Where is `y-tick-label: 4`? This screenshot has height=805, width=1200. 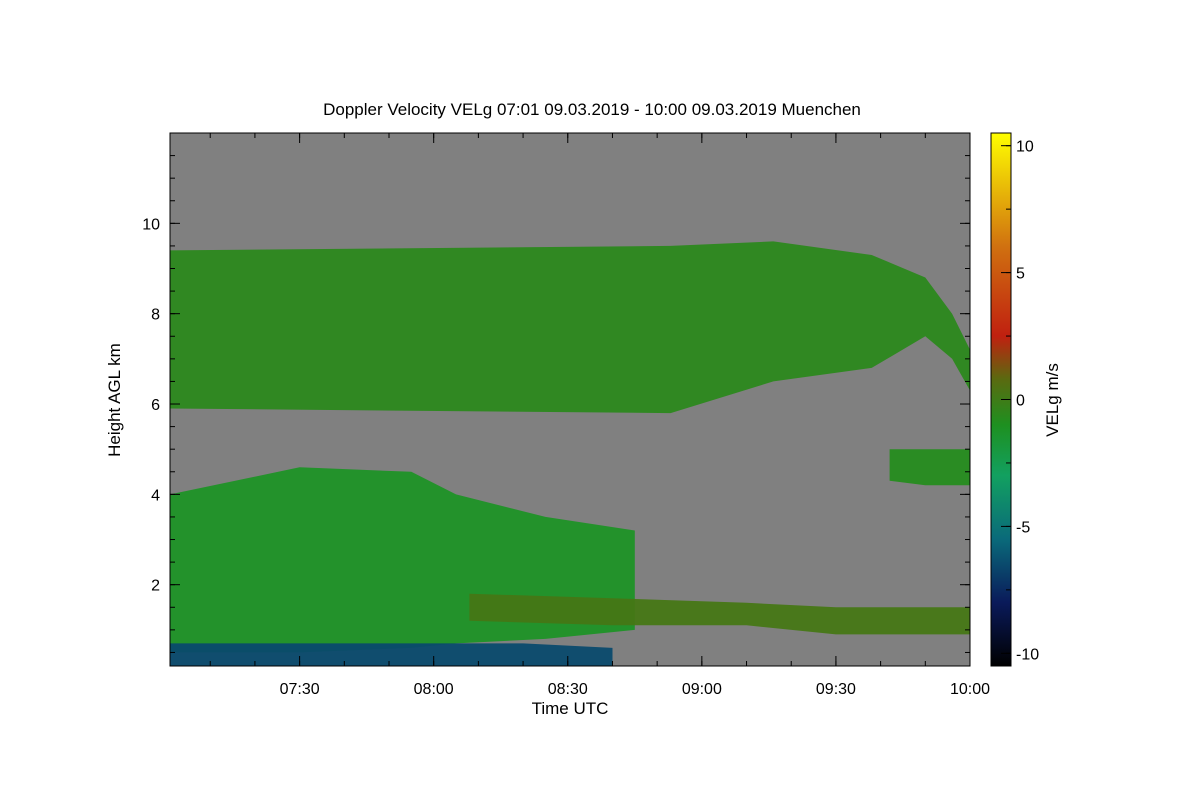 y-tick-label: 4 is located at coordinates (155, 495).